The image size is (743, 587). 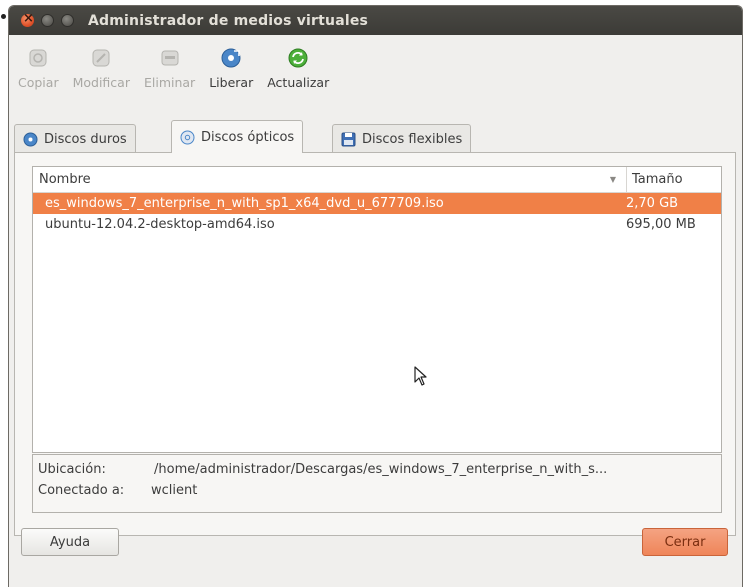 What do you see at coordinates (174, 490) in the screenshot?
I see `attached-value: wclient` at bounding box center [174, 490].